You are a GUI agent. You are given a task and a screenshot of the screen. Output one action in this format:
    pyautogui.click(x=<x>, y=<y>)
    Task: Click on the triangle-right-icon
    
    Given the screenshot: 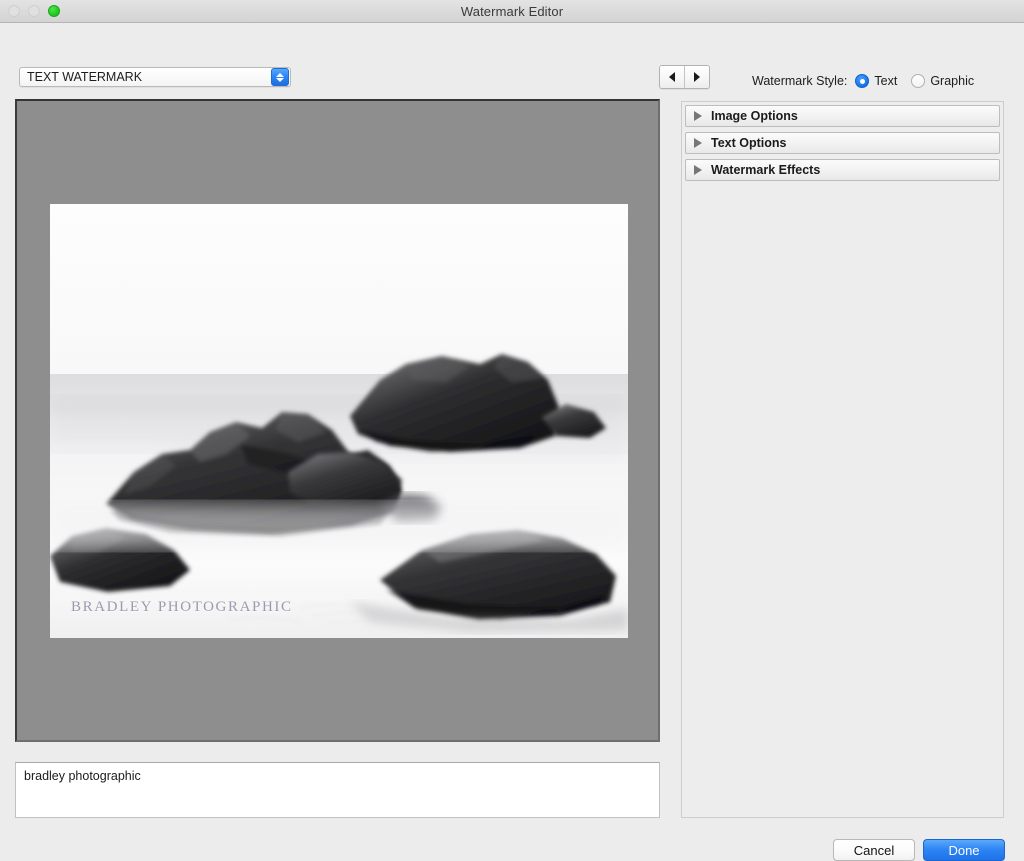 What is the action you would take?
    pyautogui.click(x=697, y=77)
    